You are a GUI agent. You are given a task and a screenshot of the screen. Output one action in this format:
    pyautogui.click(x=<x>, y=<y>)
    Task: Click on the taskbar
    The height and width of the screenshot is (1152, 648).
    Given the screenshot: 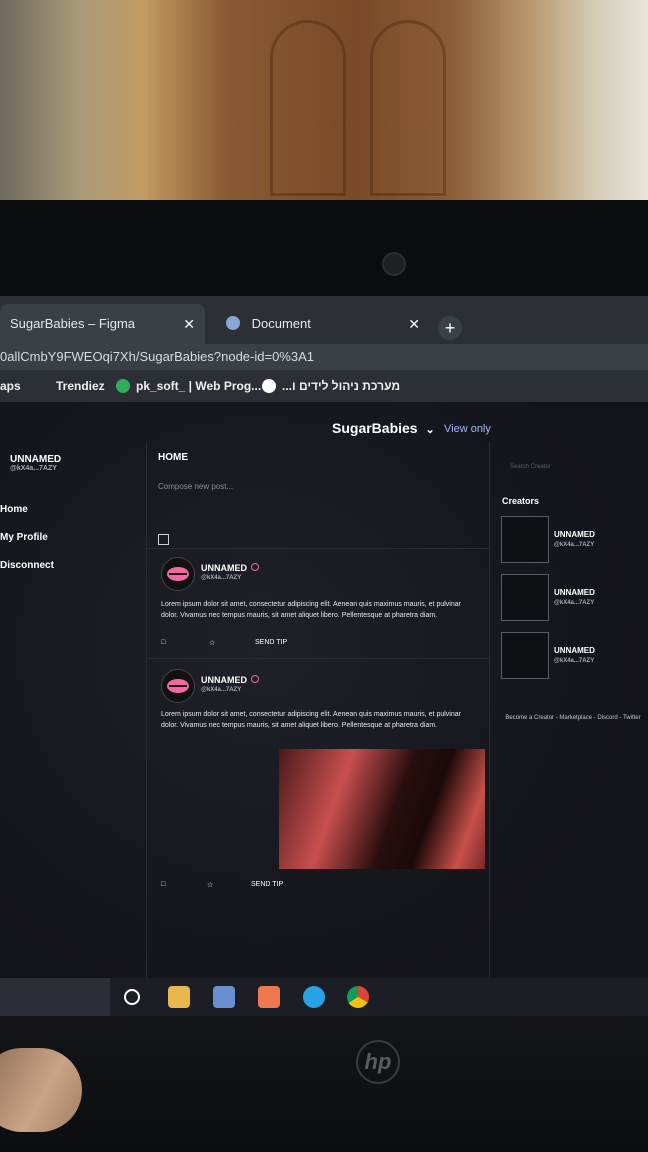 What is the action you would take?
    pyautogui.click(x=324, y=997)
    